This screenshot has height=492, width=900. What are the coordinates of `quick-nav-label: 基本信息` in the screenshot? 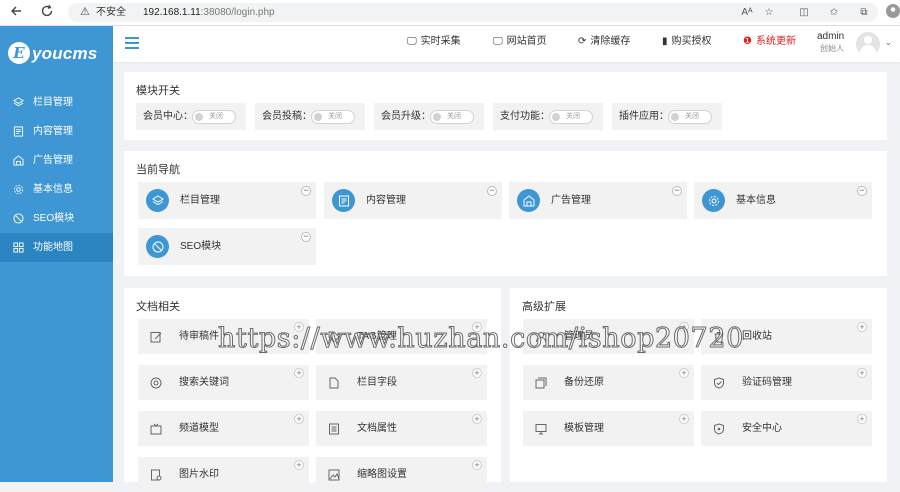 It's located at (756, 200).